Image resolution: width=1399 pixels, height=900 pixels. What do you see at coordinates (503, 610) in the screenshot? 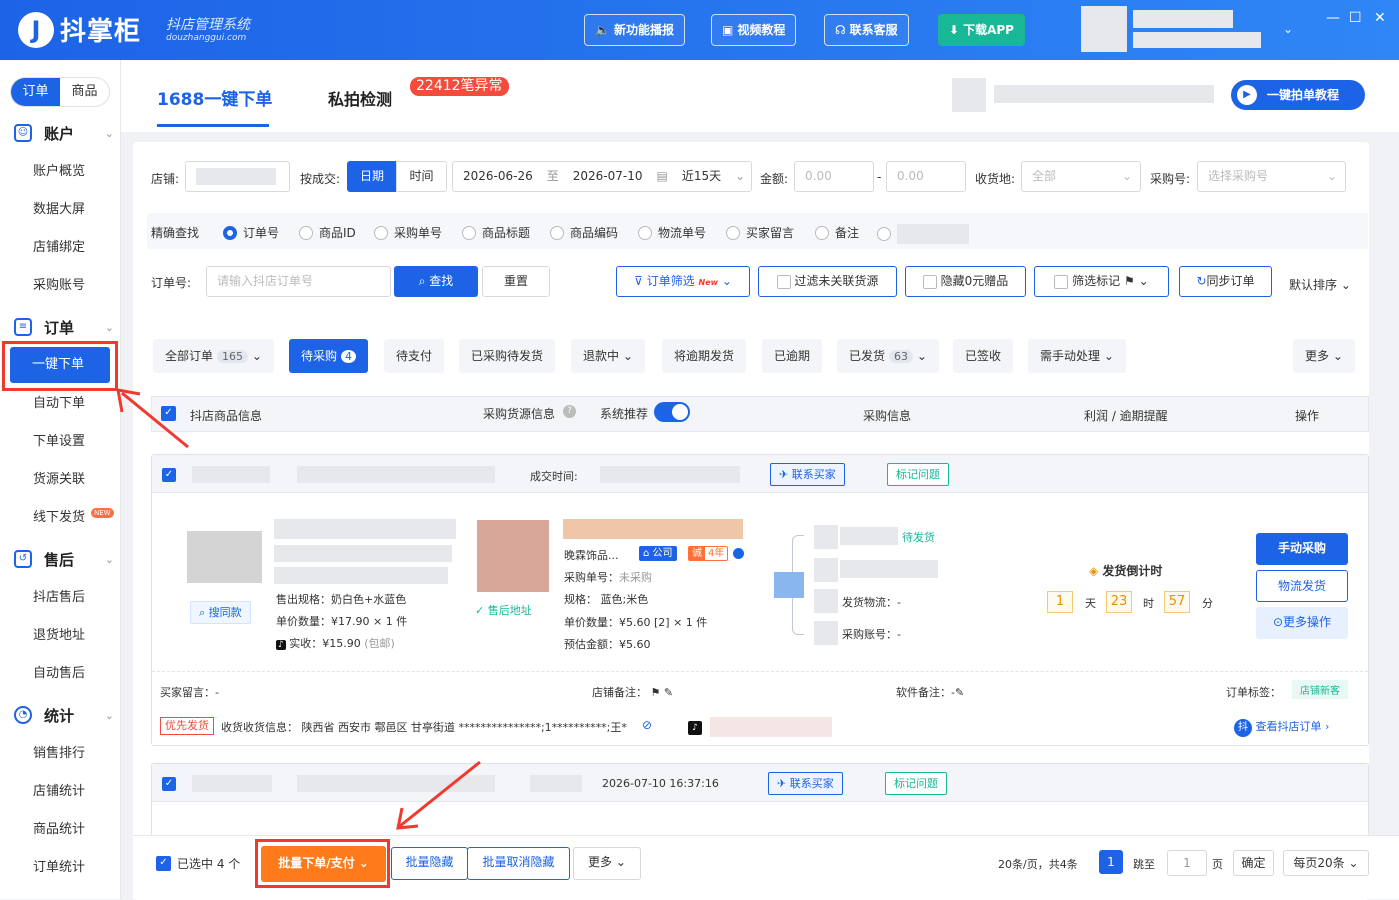
I see `aftersale-address: ✓ 售后地址` at bounding box center [503, 610].